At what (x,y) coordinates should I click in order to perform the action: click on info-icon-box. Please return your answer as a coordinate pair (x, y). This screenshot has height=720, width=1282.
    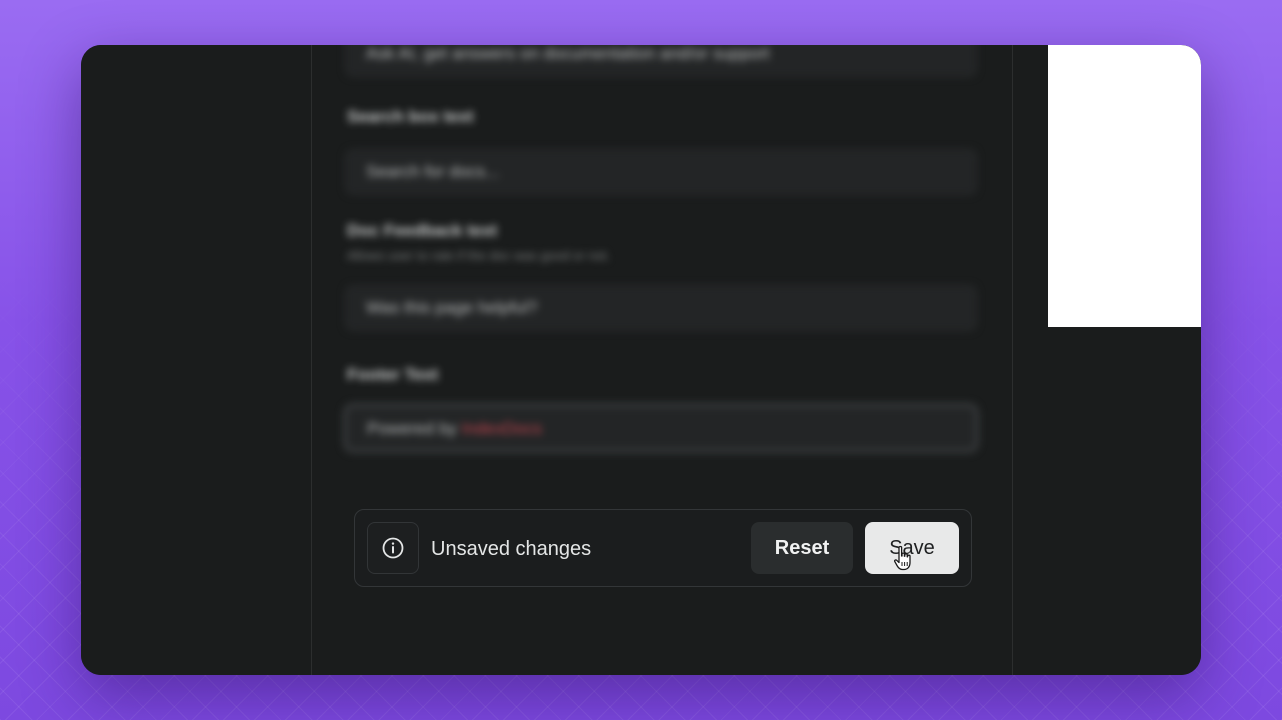
    Looking at the image, I should click on (393, 548).